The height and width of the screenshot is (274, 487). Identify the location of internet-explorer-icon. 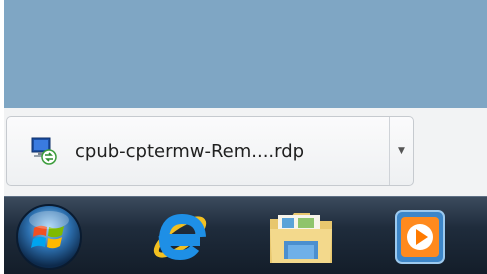
(179, 236).